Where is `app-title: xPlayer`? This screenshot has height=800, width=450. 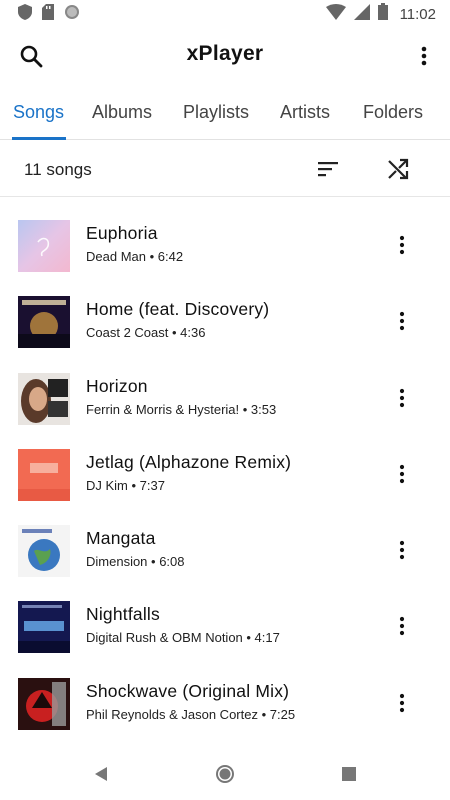
app-title: xPlayer is located at coordinates (225, 53).